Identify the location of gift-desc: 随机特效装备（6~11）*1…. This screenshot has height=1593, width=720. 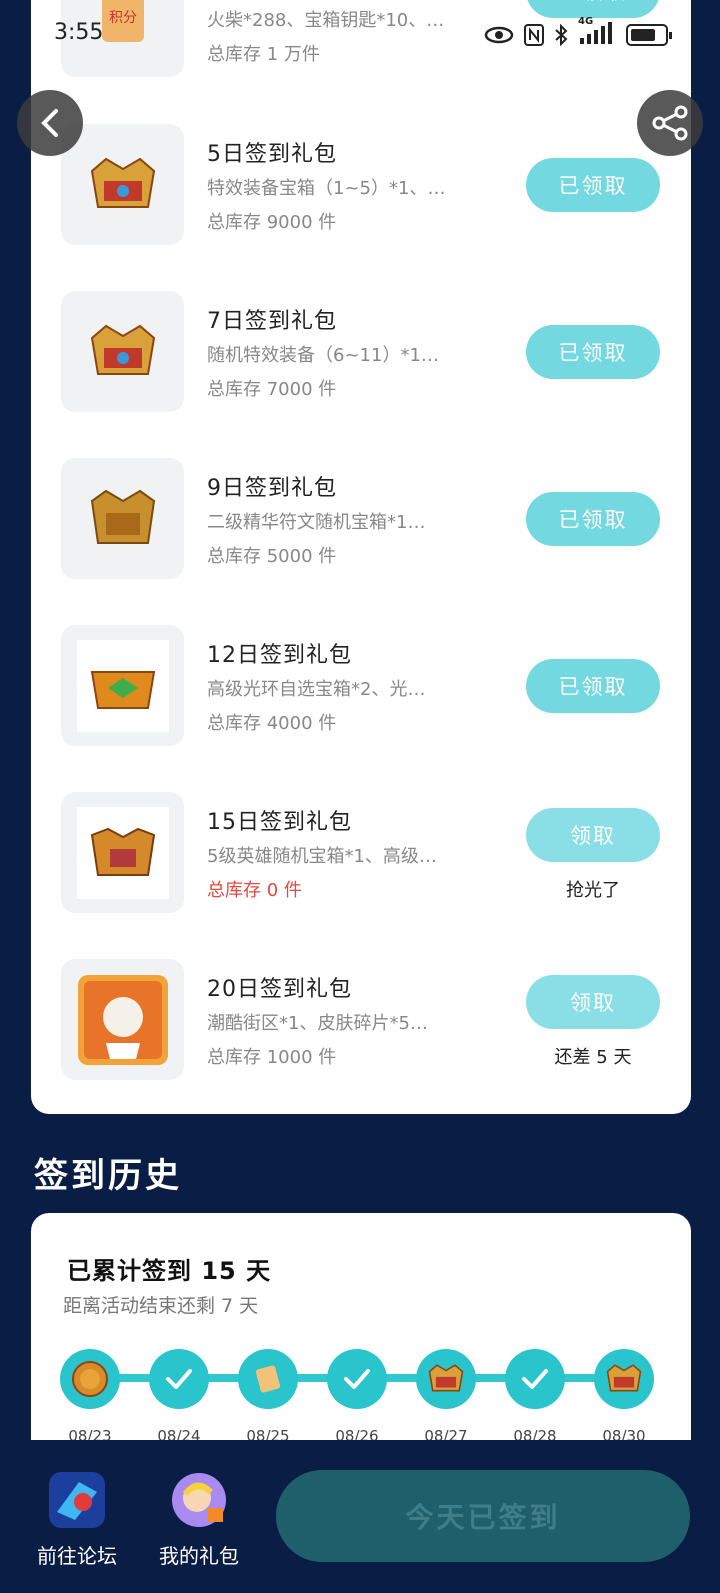
(323, 355).